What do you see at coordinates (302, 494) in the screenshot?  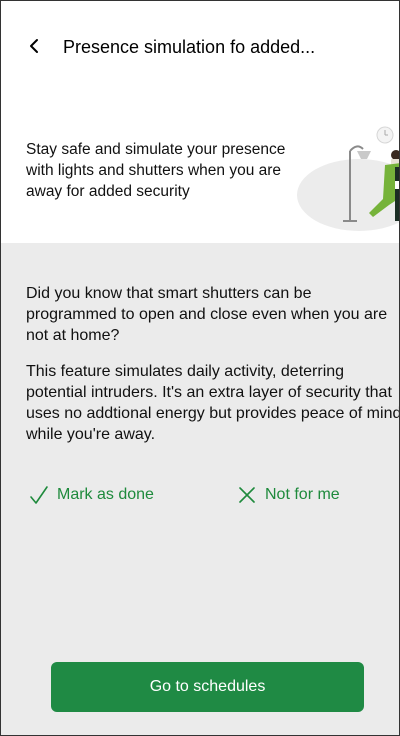 I see `not-for-me-label: Not for me` at bounding box center [302, 494].